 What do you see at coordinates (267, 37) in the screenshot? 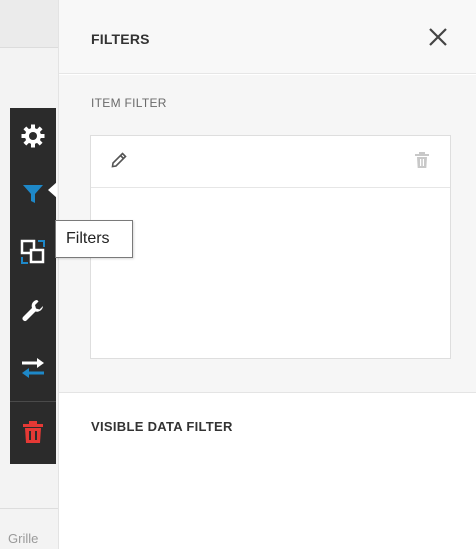
I see `panel-header: FILTERS` at bounding box center [267, 37].